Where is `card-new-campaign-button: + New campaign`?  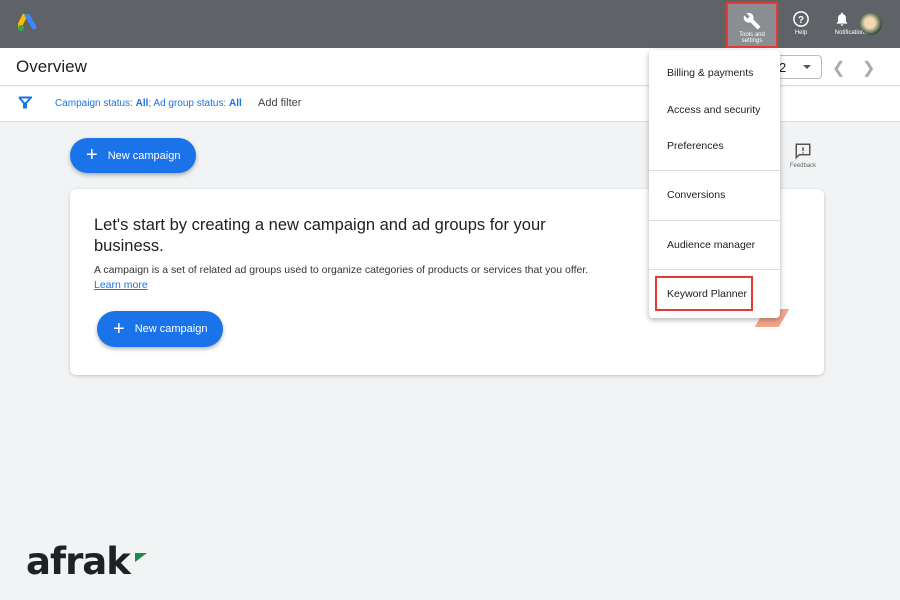 card-new-campaign-button: + New campaign is located at coordinates (160, 329).